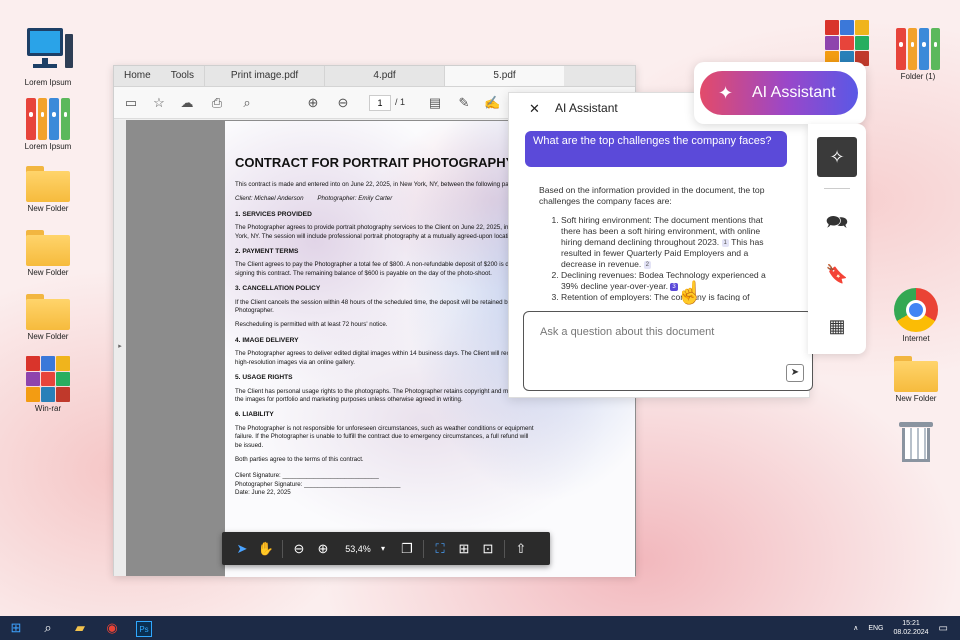  I want to click on chevron-down-icon: ▾, so click(388, 548).